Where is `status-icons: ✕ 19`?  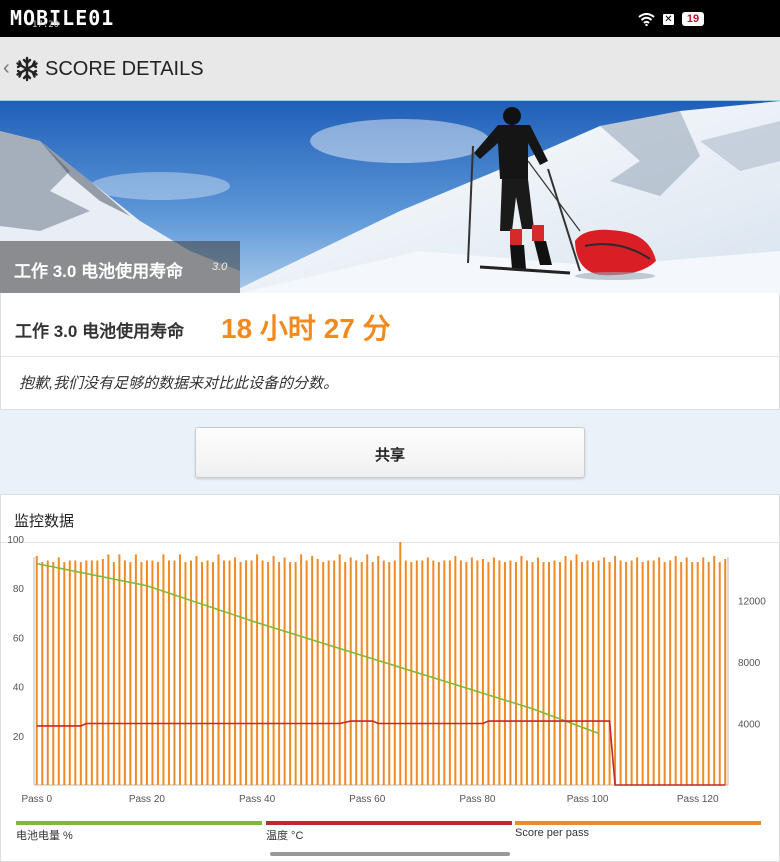
status-icons: ✕ 19 is located at coordinates (671, 19).